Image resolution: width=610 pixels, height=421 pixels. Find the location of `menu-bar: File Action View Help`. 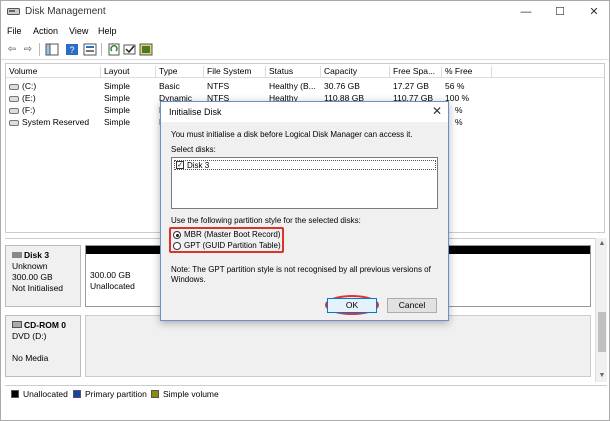

menu-bar: File Action View Help is located at coordinates (305, 31).